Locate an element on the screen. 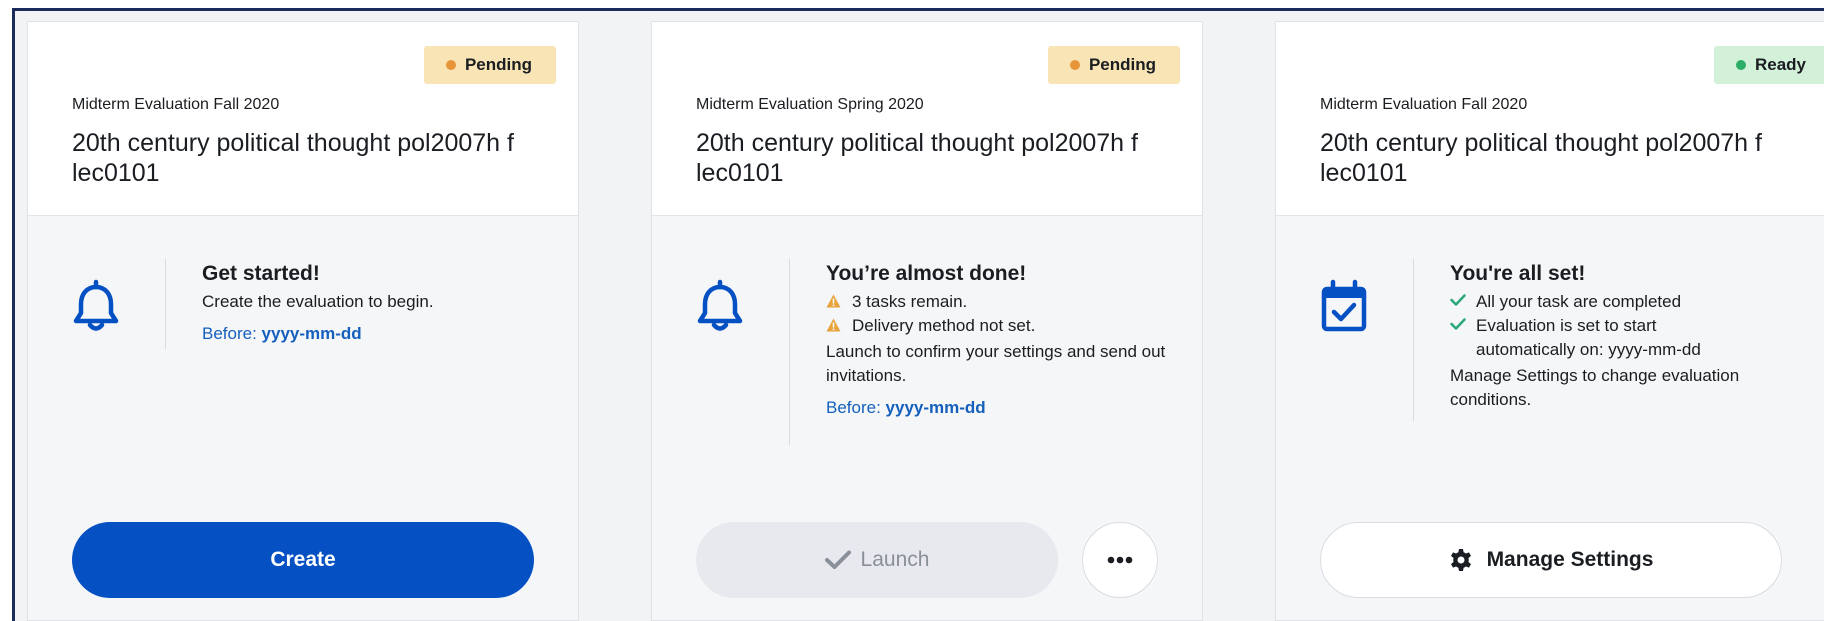 Image resolution: width=1824 pixels, height=621 pixels. status-description: Create the evaluation to begin. is located at coordinates (318, 301).